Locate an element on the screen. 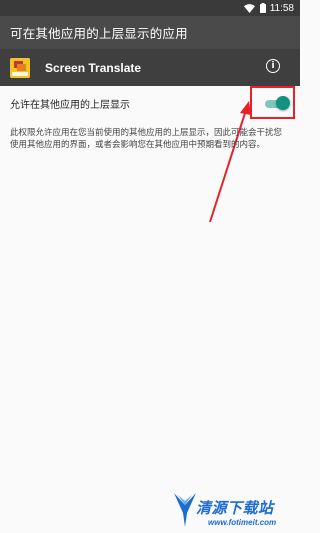 Image resolution: width=320 pixels, height=533 pixels. screen-translate-app-icon is located at coordinates (20, 67).